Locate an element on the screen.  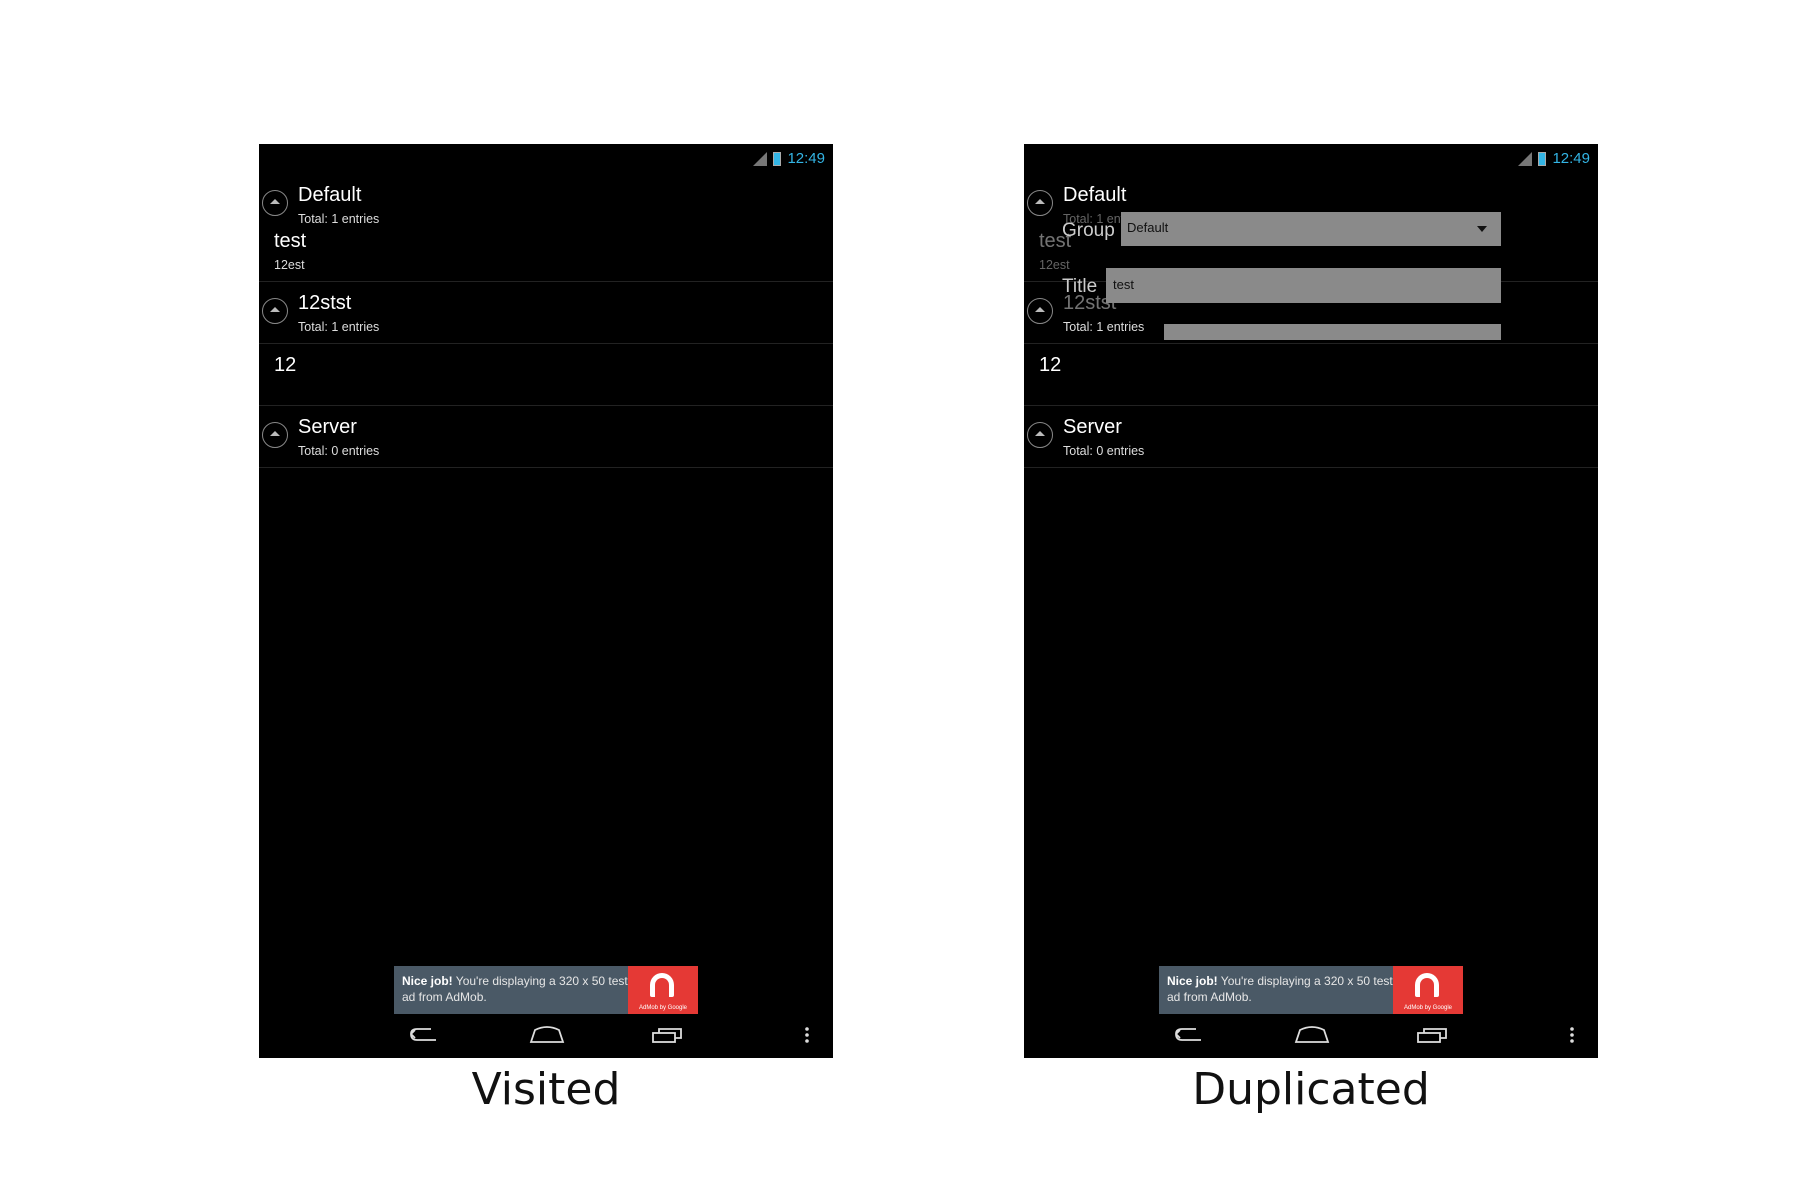
panel-caption: Visited is located at coordinates (546, 1089).